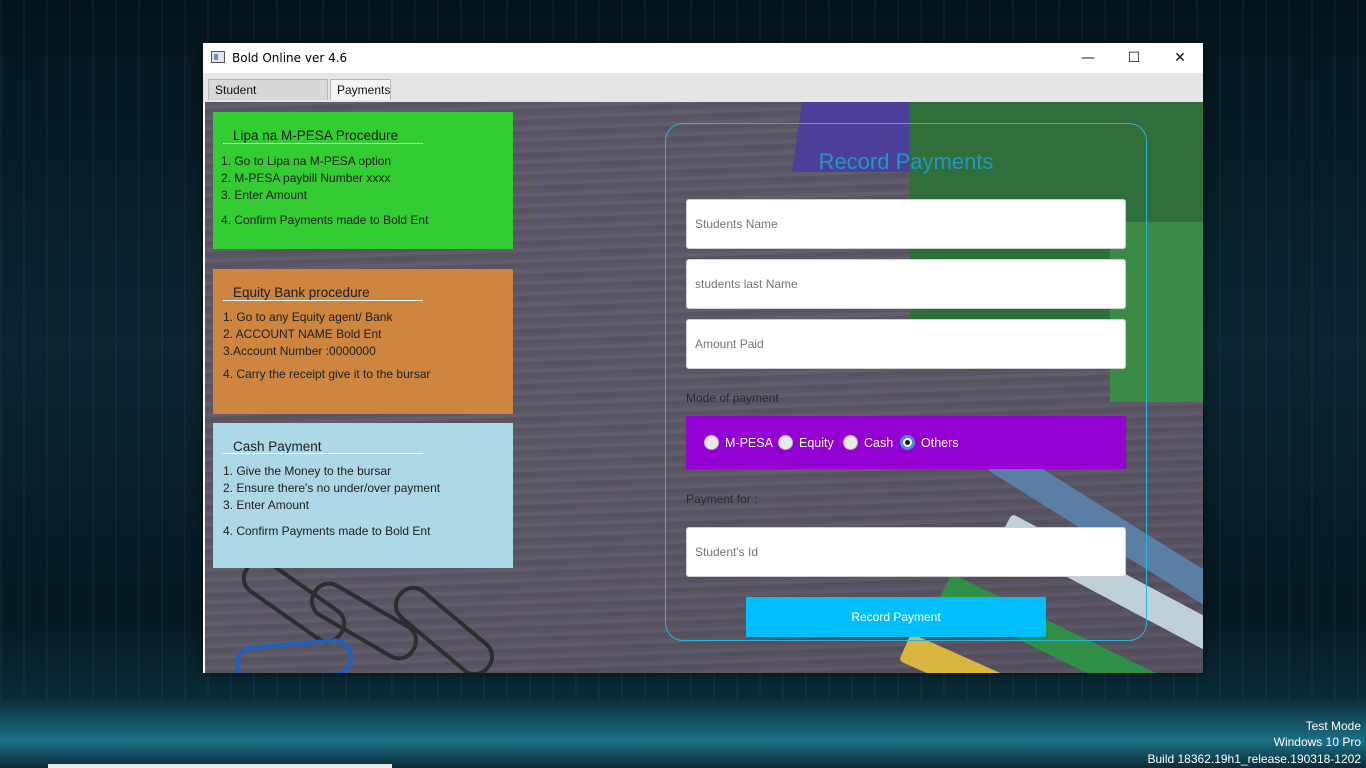  What do you see at coordinates (316, 135) in the screenshot?
I see `card-title: Lipa na M-PESA Procedure` at bounding box center [316, 135].